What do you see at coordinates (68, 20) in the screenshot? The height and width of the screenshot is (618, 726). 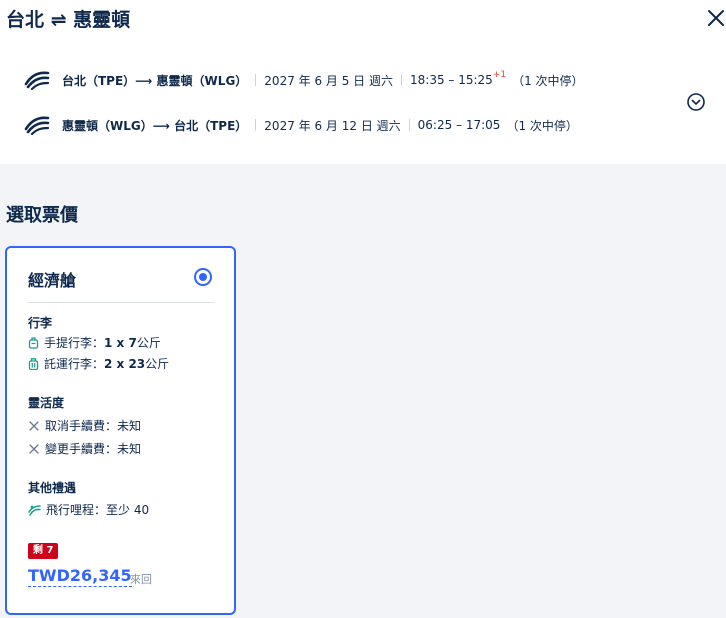 I see `page-title: 台北 ⇌ 惠靈頓` at bounding box center [68, 20].